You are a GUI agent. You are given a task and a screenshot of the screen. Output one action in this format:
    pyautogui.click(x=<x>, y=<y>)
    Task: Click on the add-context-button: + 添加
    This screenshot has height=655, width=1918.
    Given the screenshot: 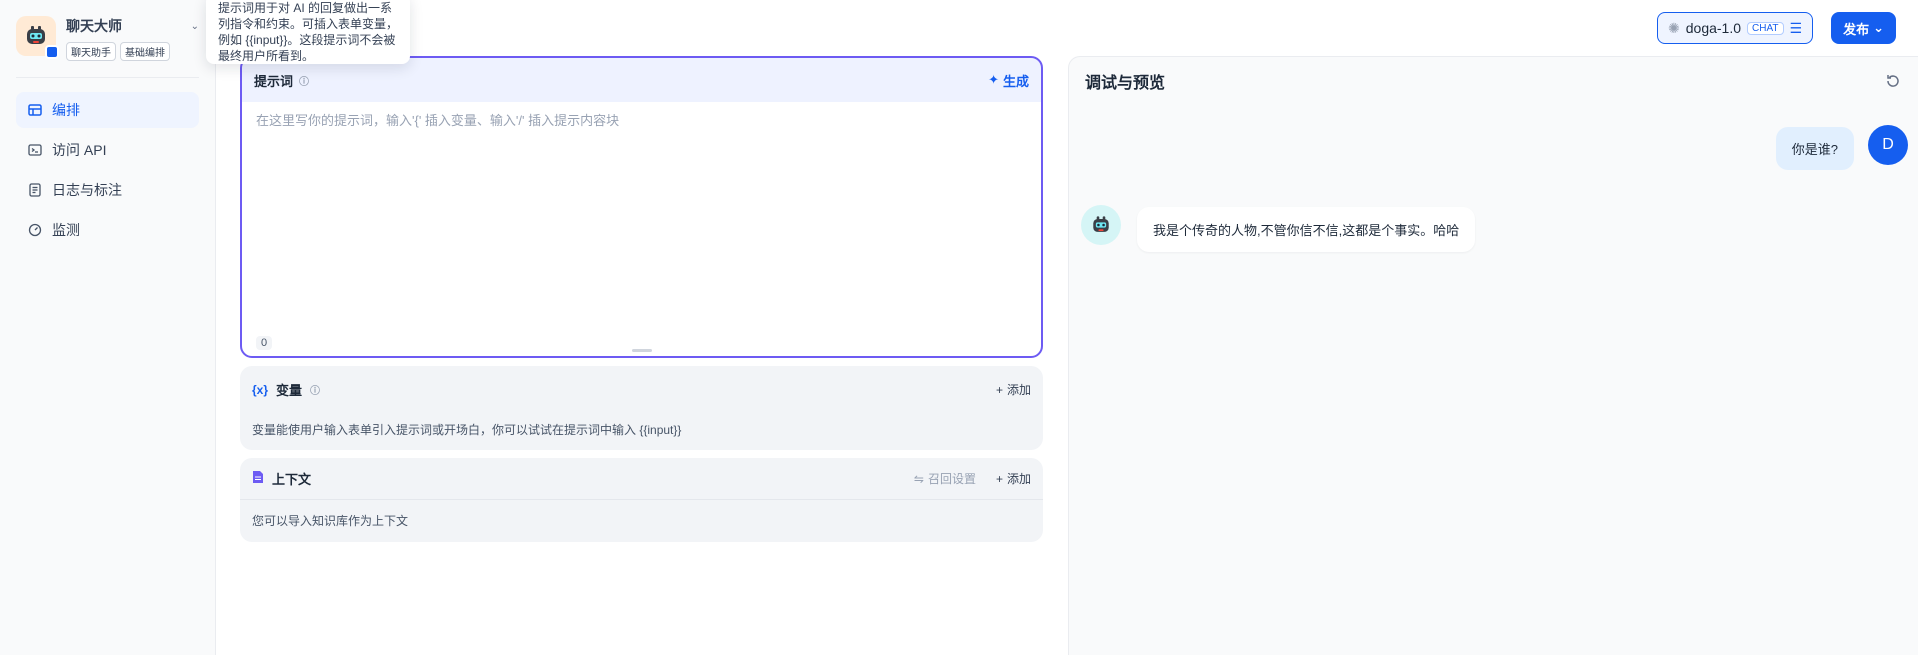 What is the action you would take?
    pyautogui.click(x=1013, y=478)
    